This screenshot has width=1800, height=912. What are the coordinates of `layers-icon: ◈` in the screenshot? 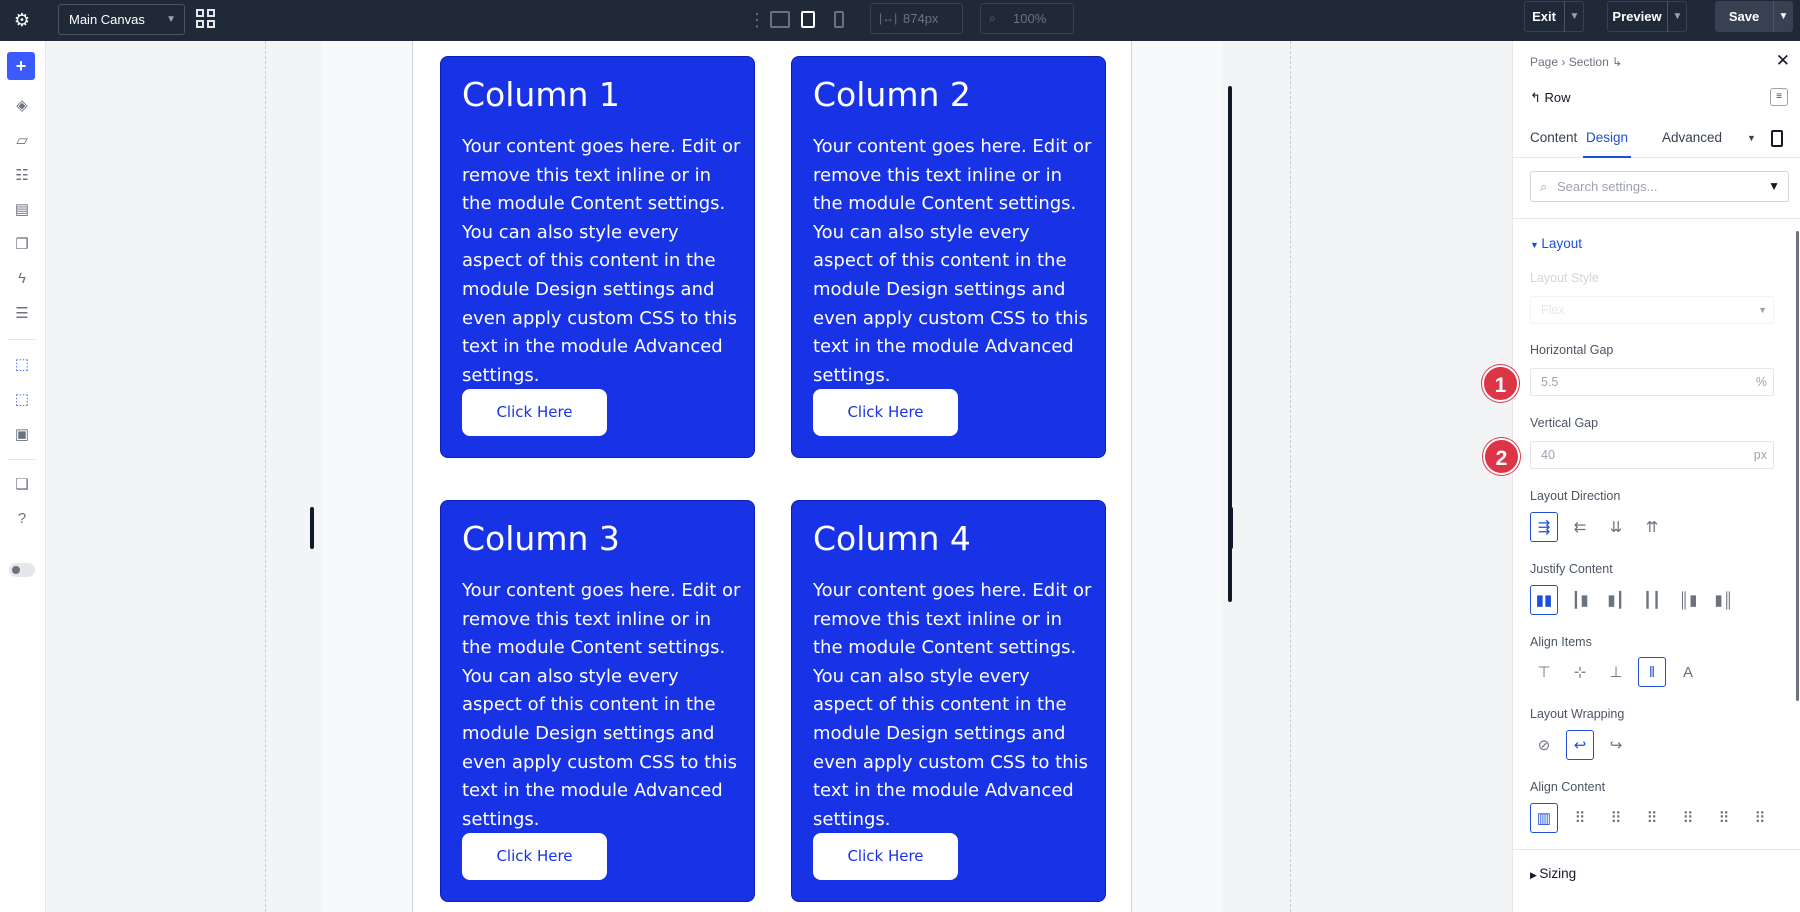 It's located at (22, 105).